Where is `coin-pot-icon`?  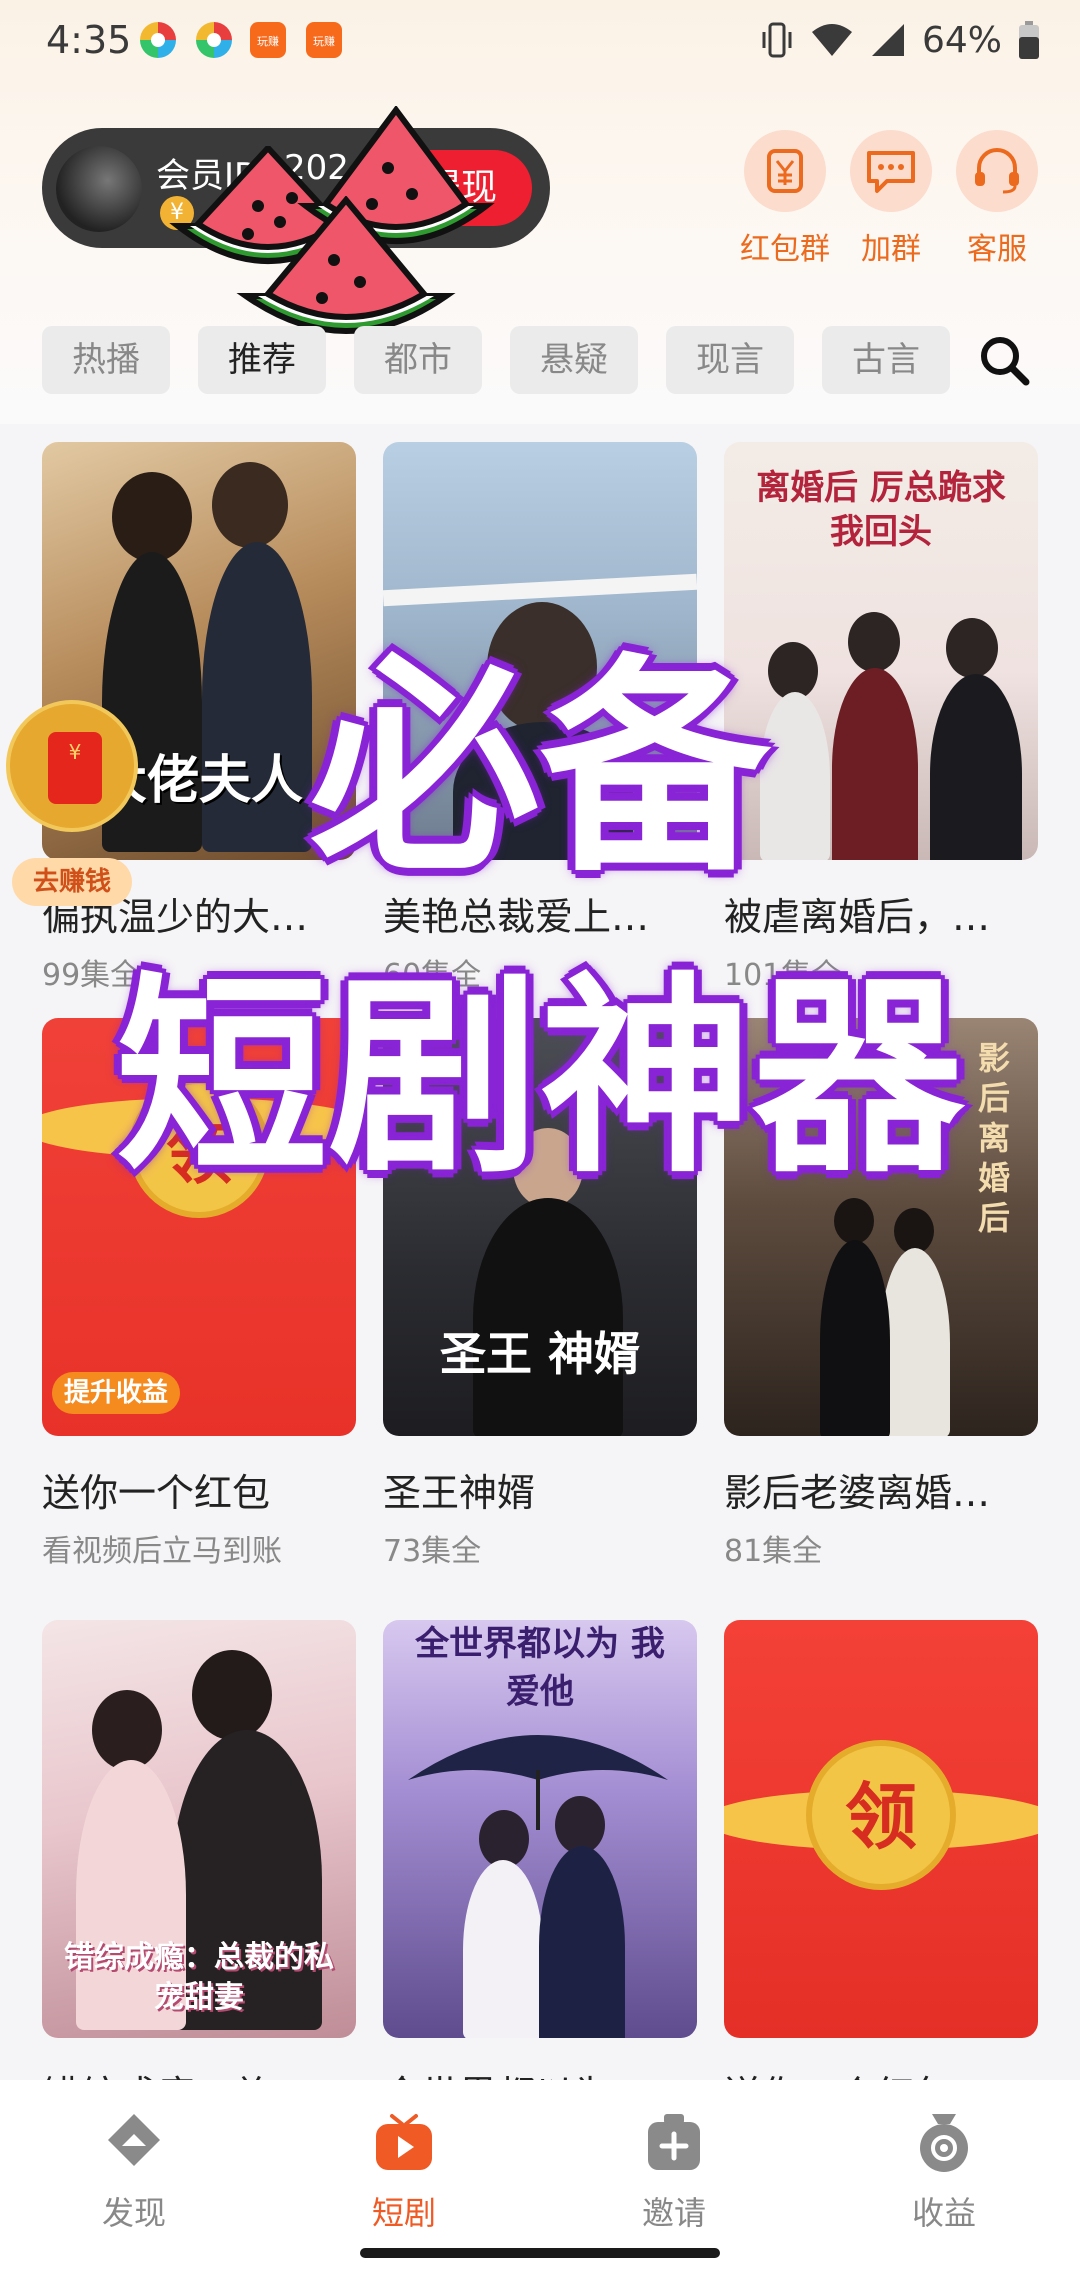 coin-pot-icon is located at coordinates (944, 2143).